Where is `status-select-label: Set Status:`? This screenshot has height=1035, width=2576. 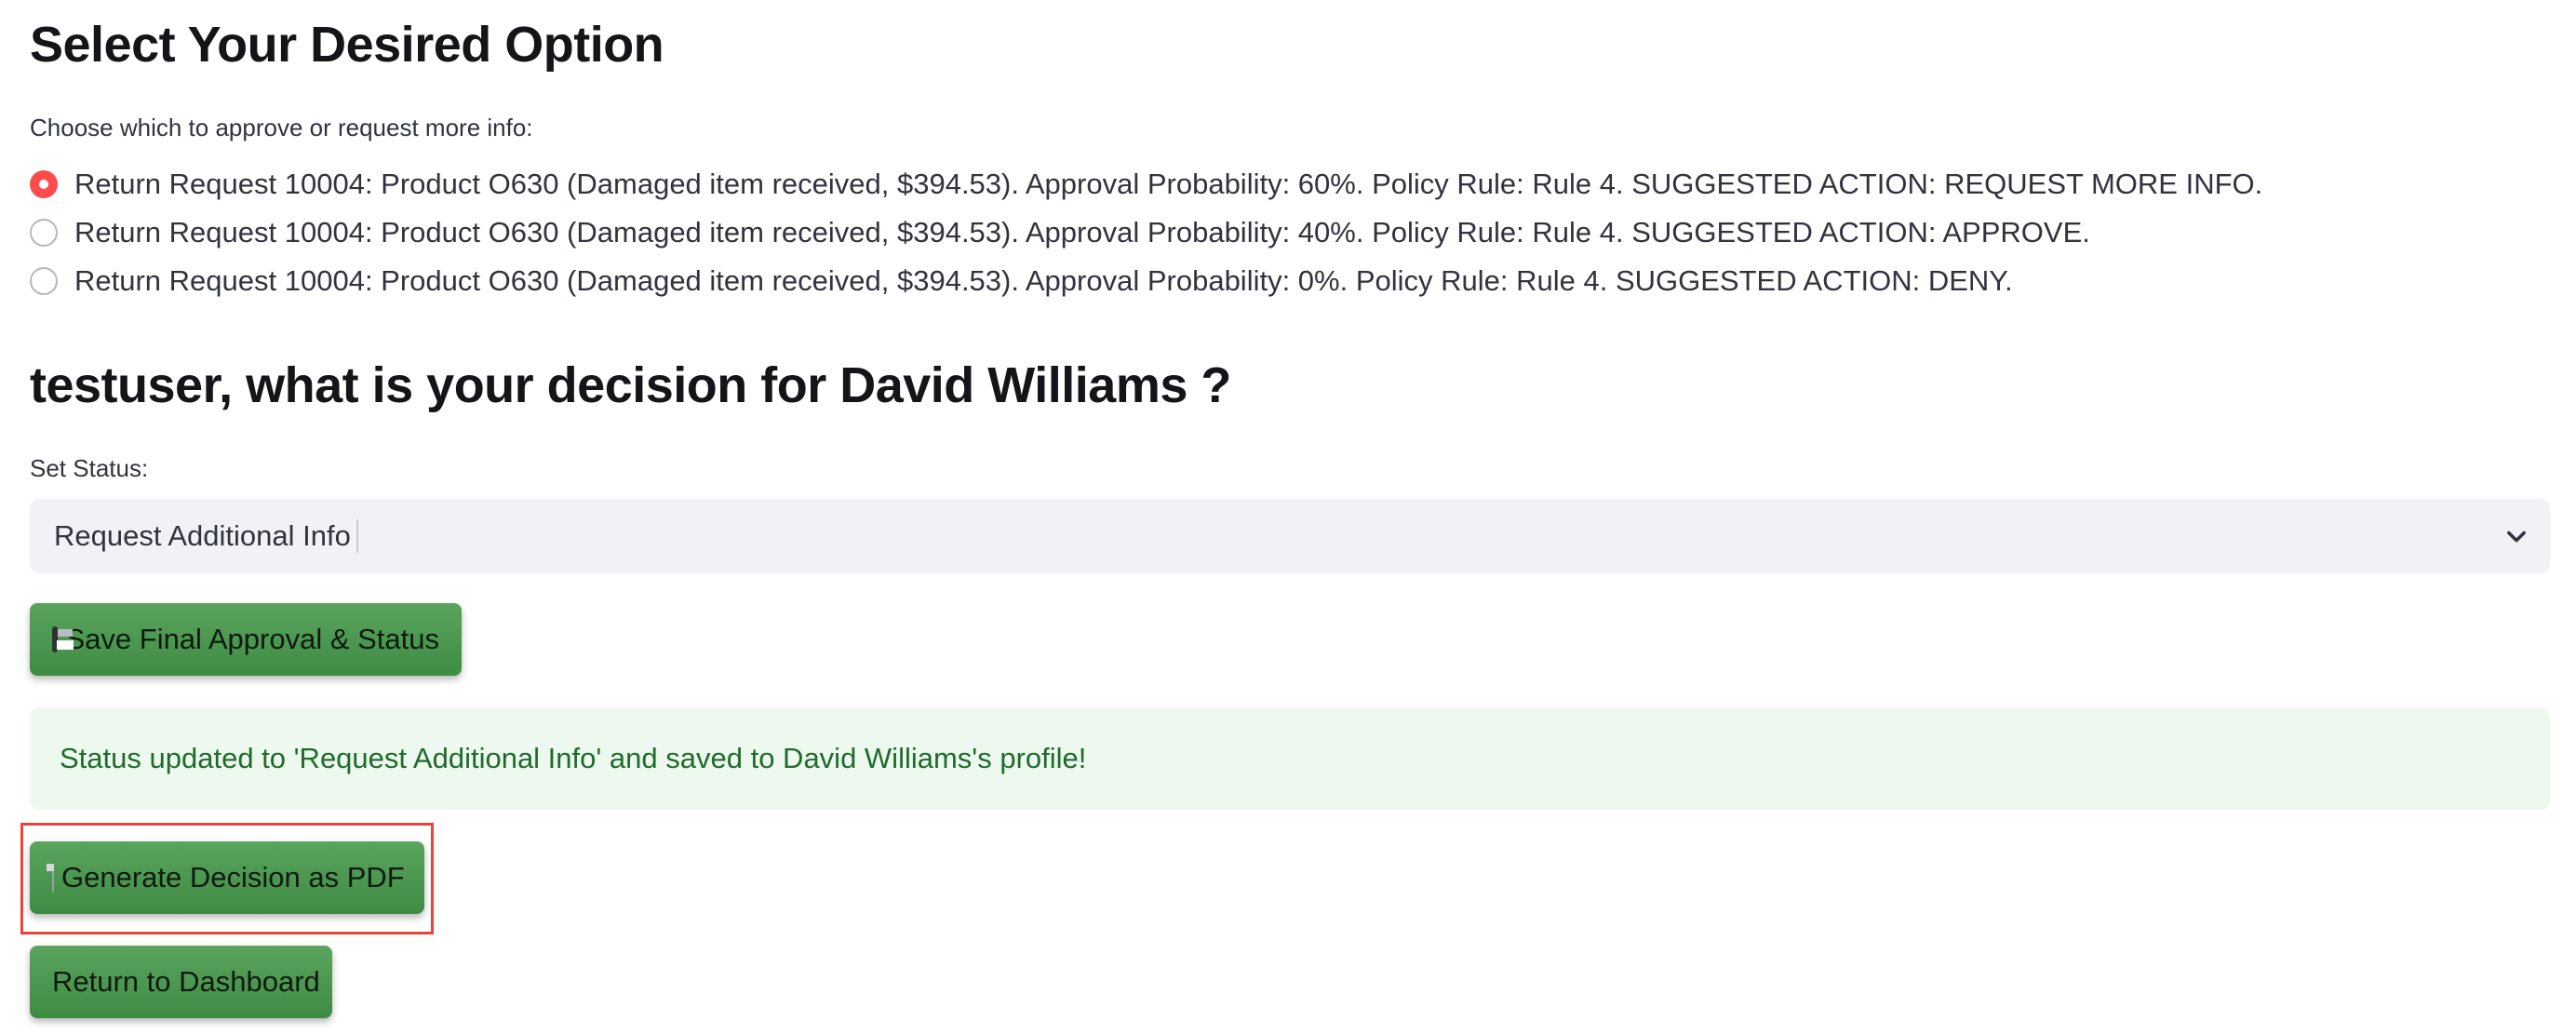 status-select-label: Set Status: is located at coordinates (89, 468).